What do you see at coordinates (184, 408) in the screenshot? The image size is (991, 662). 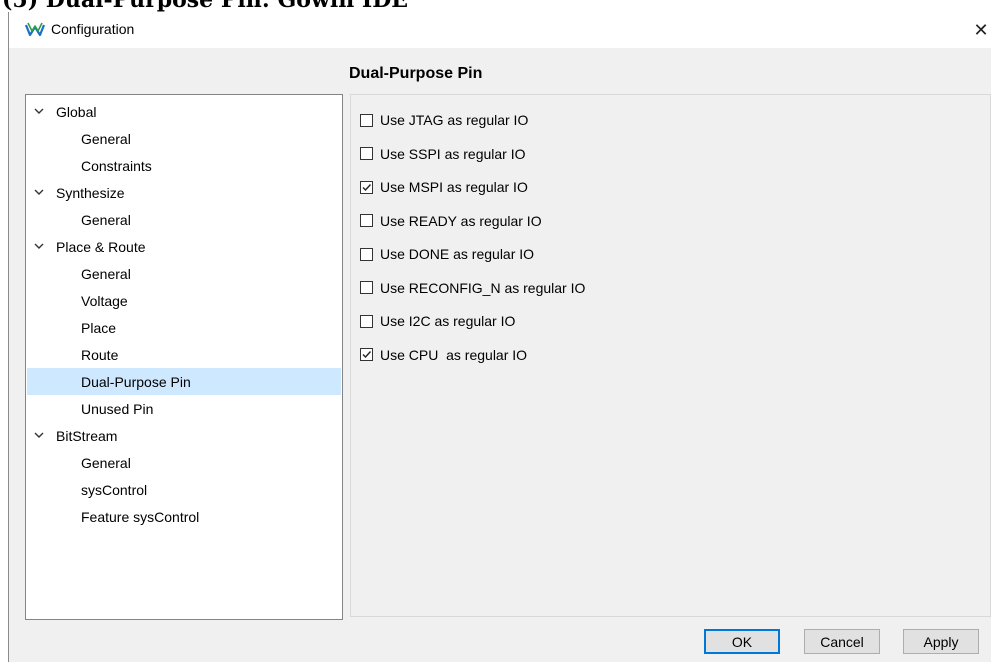 I see `tree-item: Unused Pin` at bounding box center [184, 408].